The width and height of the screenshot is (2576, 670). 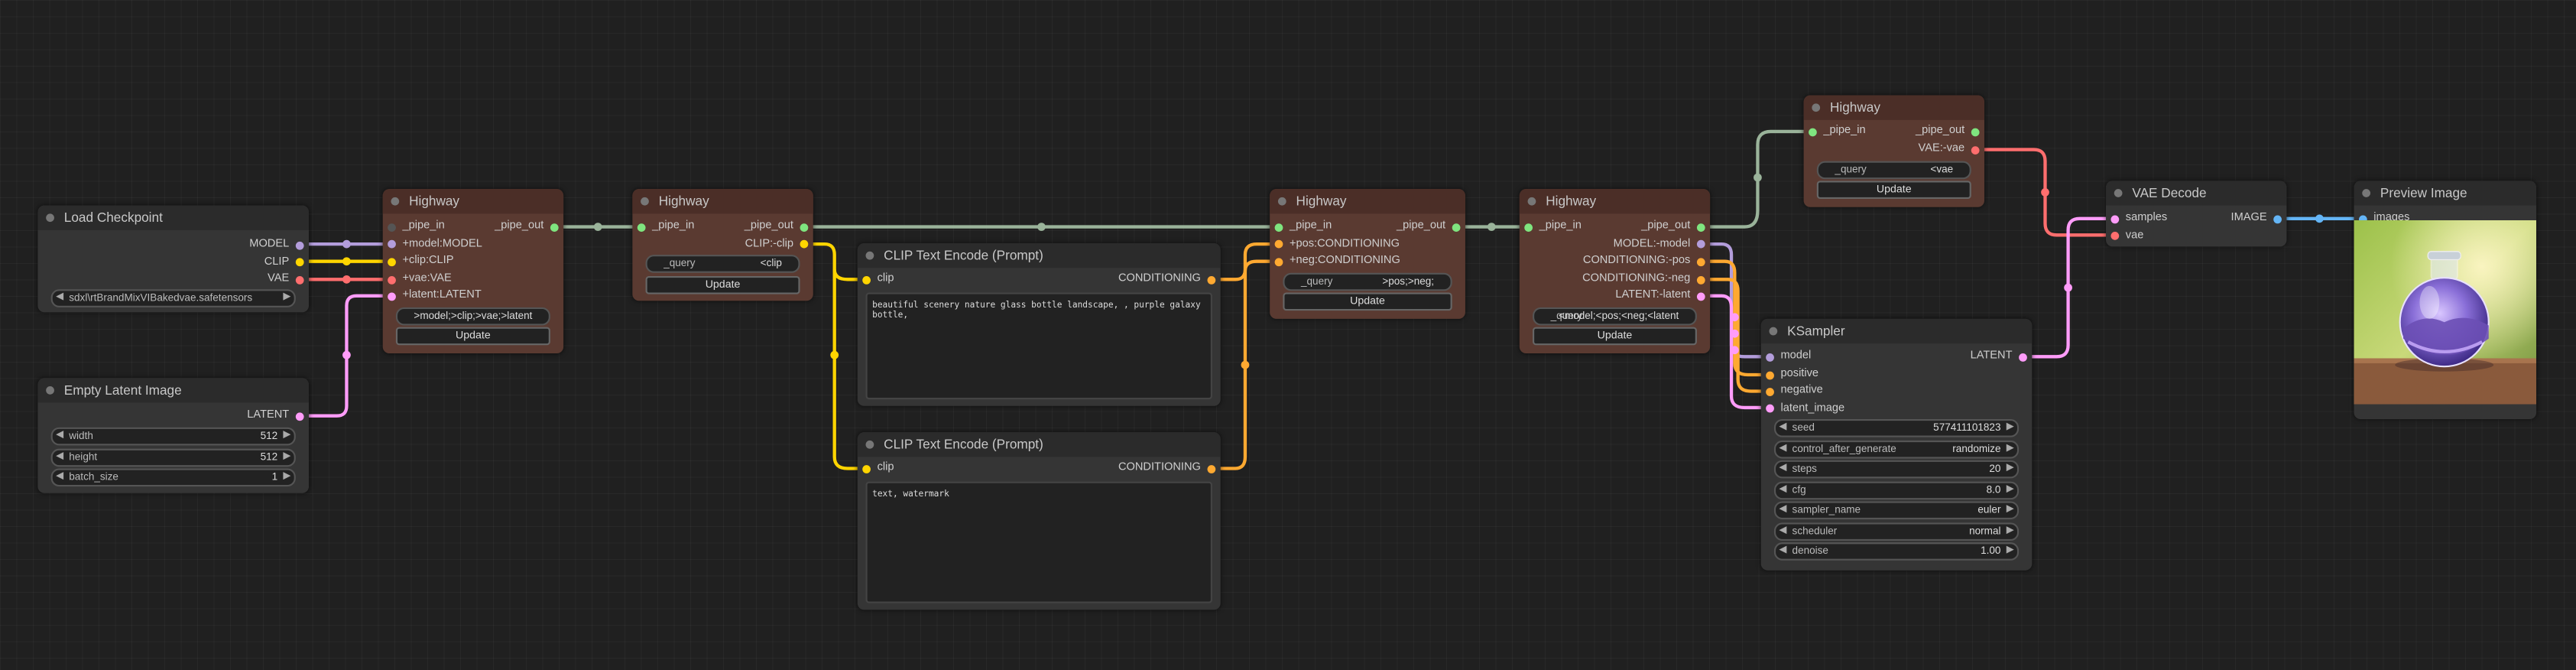 What do you see at coordinates (276, 244) in the screenshot?
I see `output-model: MODEL` at bounding box center [276, 244].